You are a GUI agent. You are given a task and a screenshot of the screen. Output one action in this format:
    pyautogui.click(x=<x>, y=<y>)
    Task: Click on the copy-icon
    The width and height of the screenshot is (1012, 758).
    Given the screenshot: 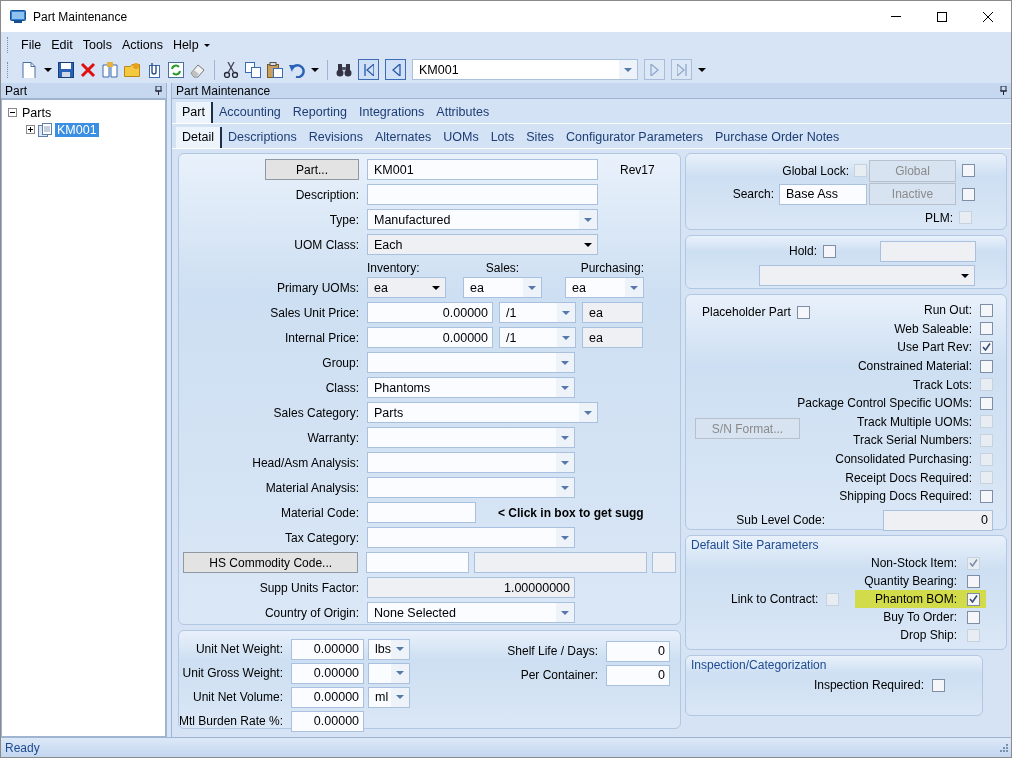 What is the action you would take?
    pyautogui.click(x=253, y=69)
    